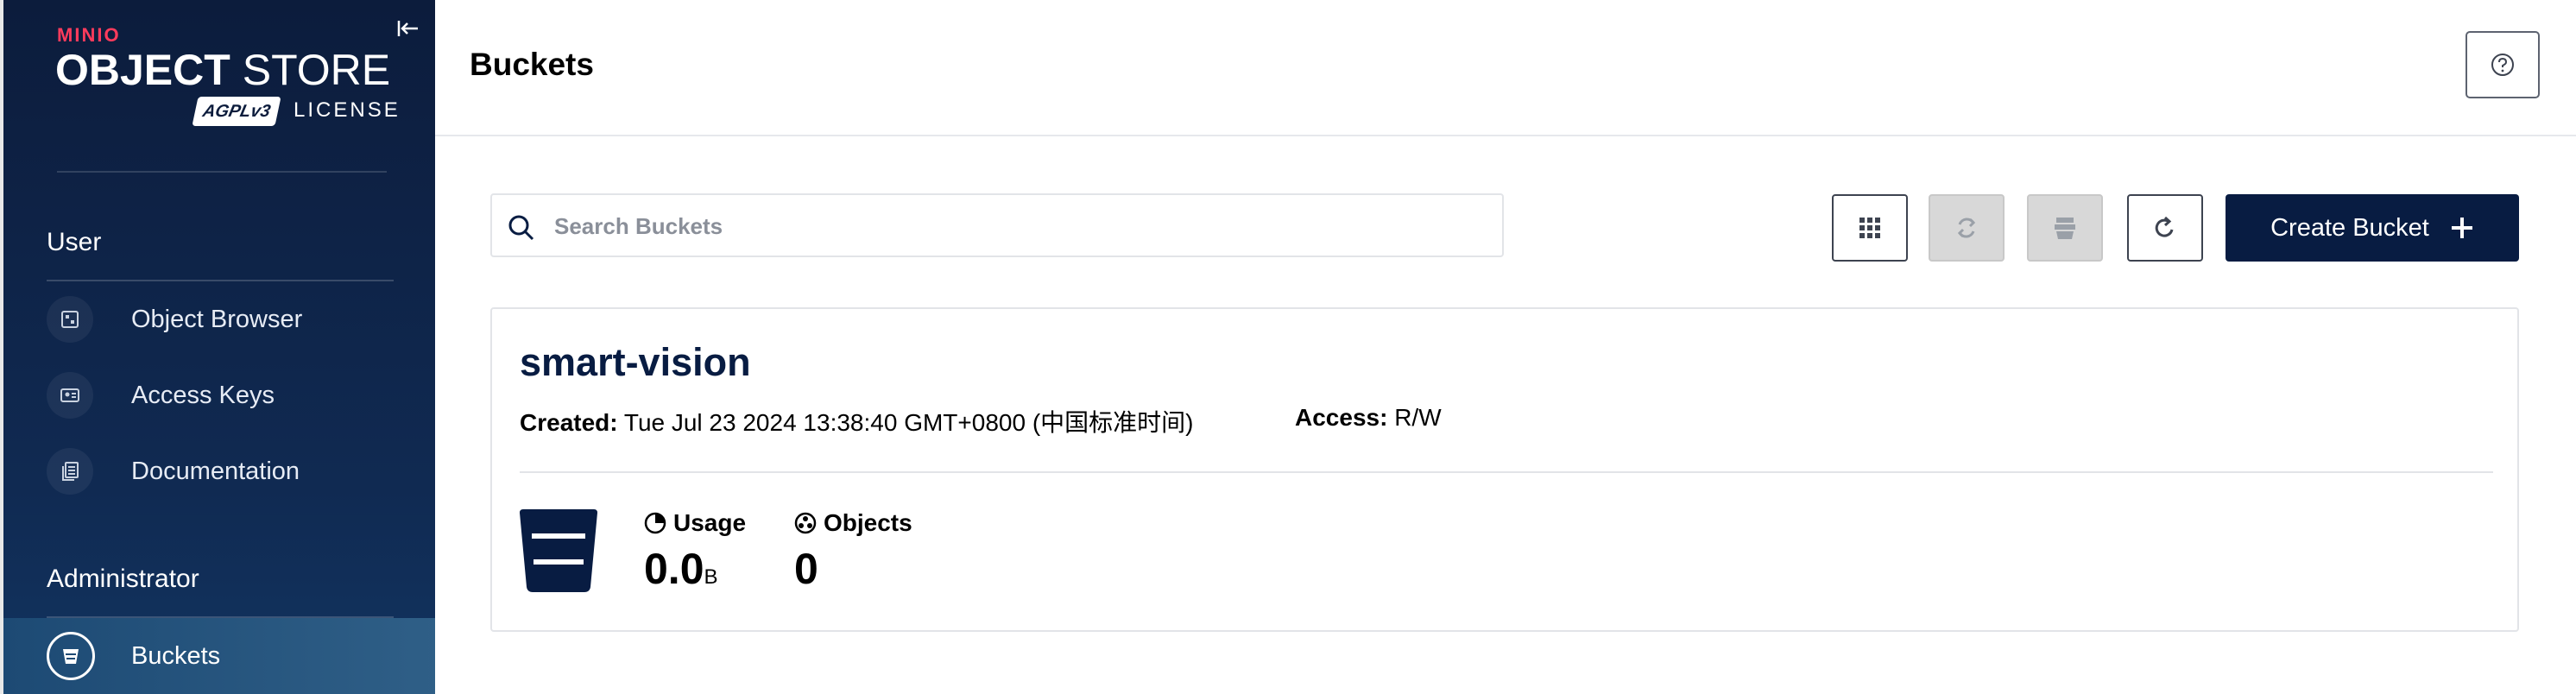  What do you see at coordinates (220, 280) in the screenshot?
I see `section-divider` at bounding box center [220, 280].